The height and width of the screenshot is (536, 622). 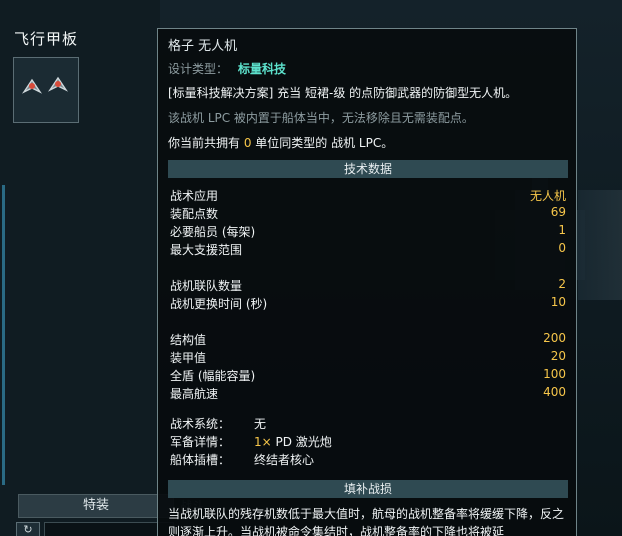 I want to click on stat-value: 100, so click(x=554, y=374).